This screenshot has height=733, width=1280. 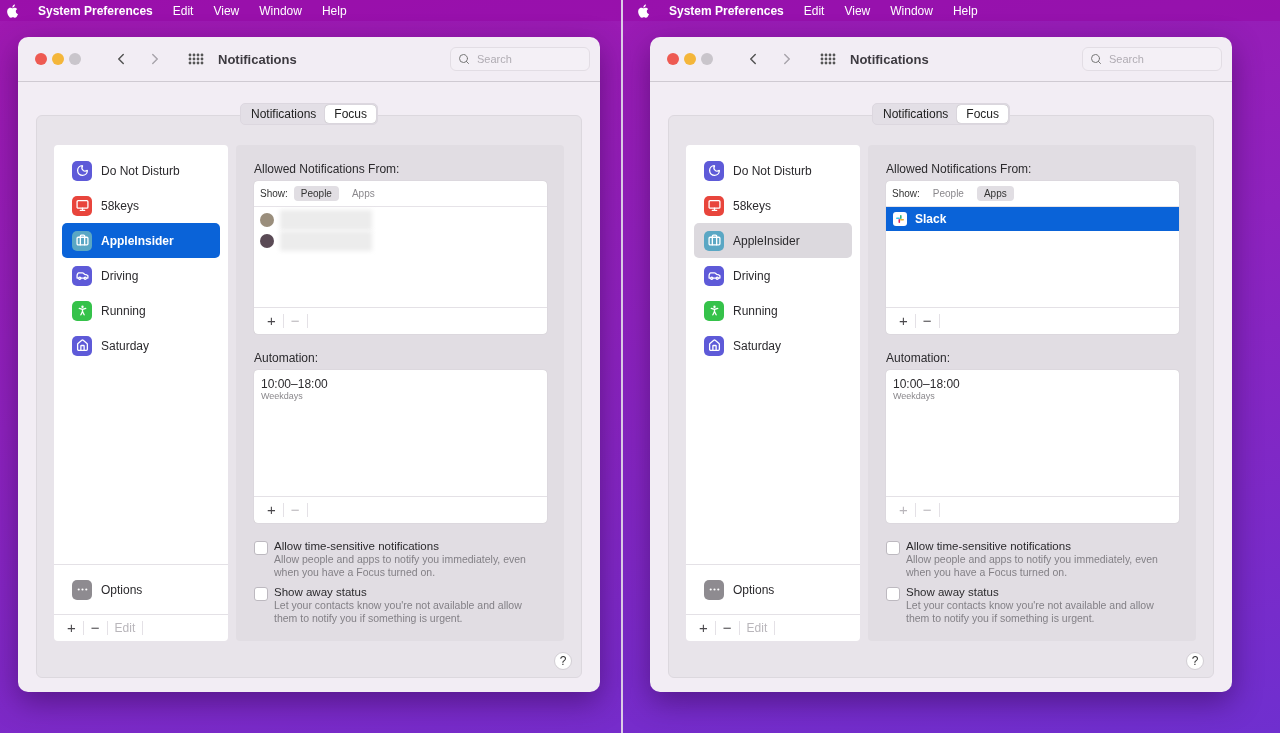 What do you see at coordinates (900, 219) in the screenshot?
I see `slack-icon` at bounding box center [900, 219].